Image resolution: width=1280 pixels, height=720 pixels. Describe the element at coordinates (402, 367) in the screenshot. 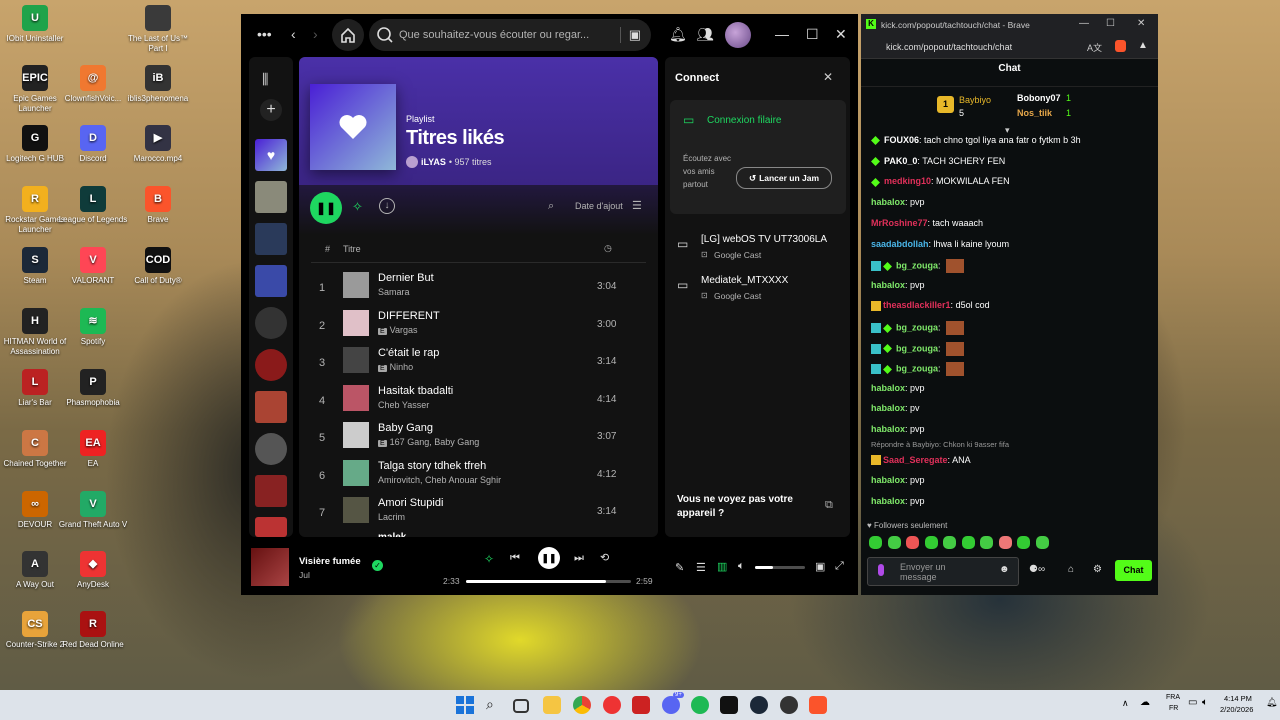

I see `track-artist: Ninho` at that location.